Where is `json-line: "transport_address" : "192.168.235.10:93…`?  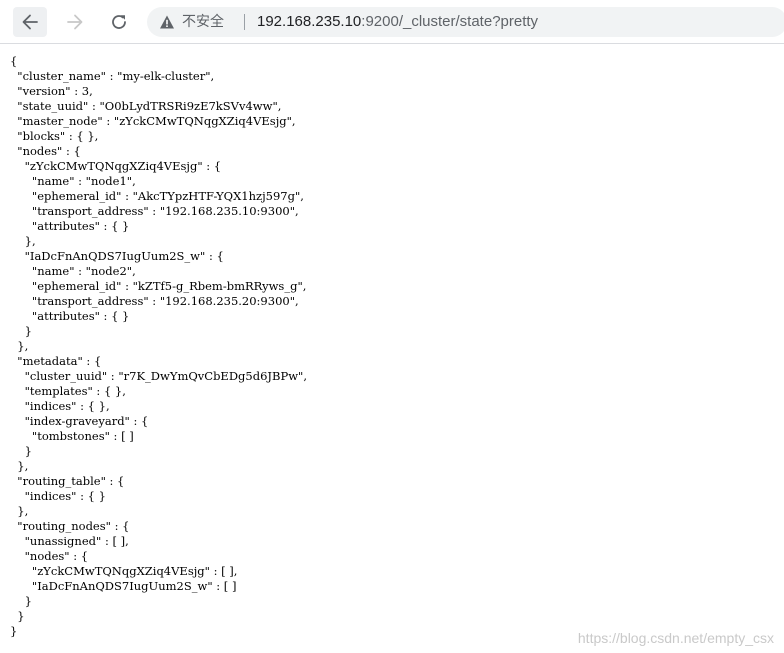
json-line: "transport_address" : "192.168.235.10:93… is located at coordinates (154, 211).